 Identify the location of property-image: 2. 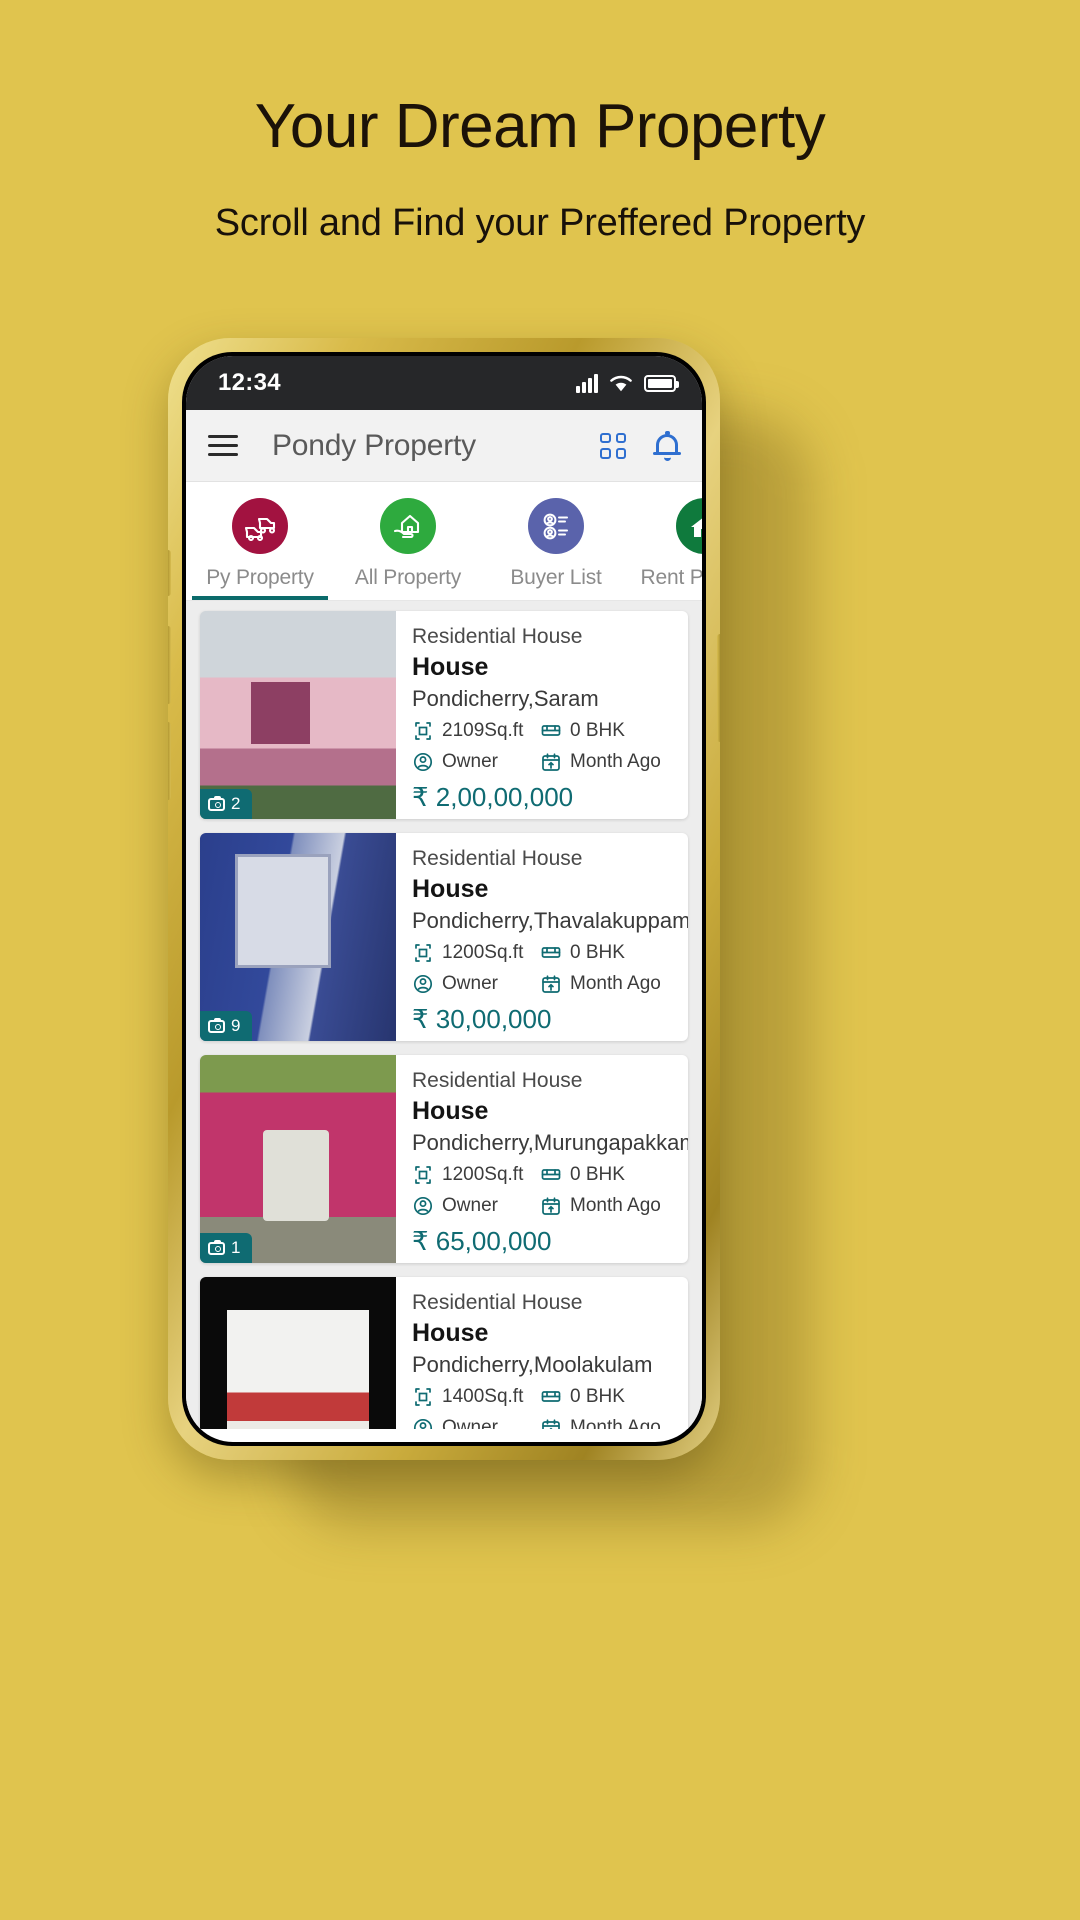
(298, 715).